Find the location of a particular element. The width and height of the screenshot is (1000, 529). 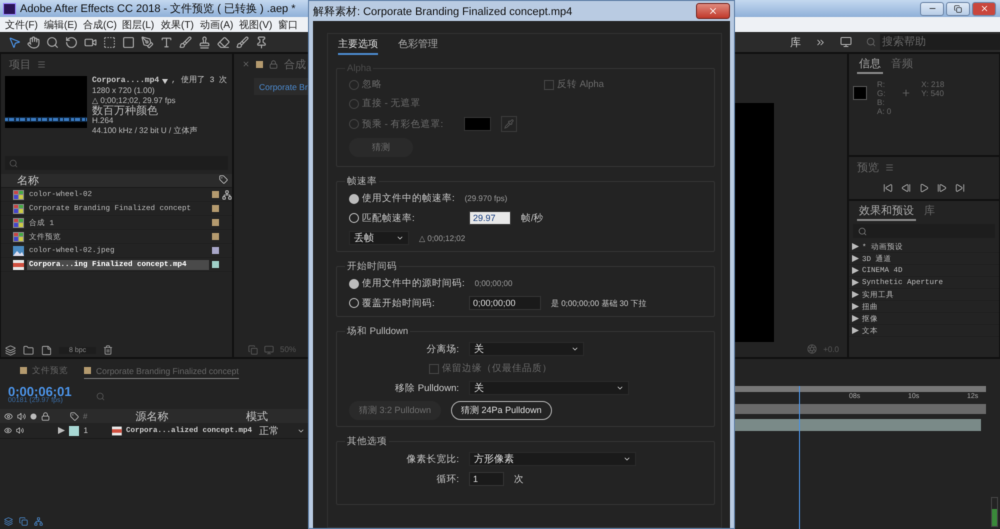

radio-label: 匹配帧速率: is located at coordinates (388, 218).